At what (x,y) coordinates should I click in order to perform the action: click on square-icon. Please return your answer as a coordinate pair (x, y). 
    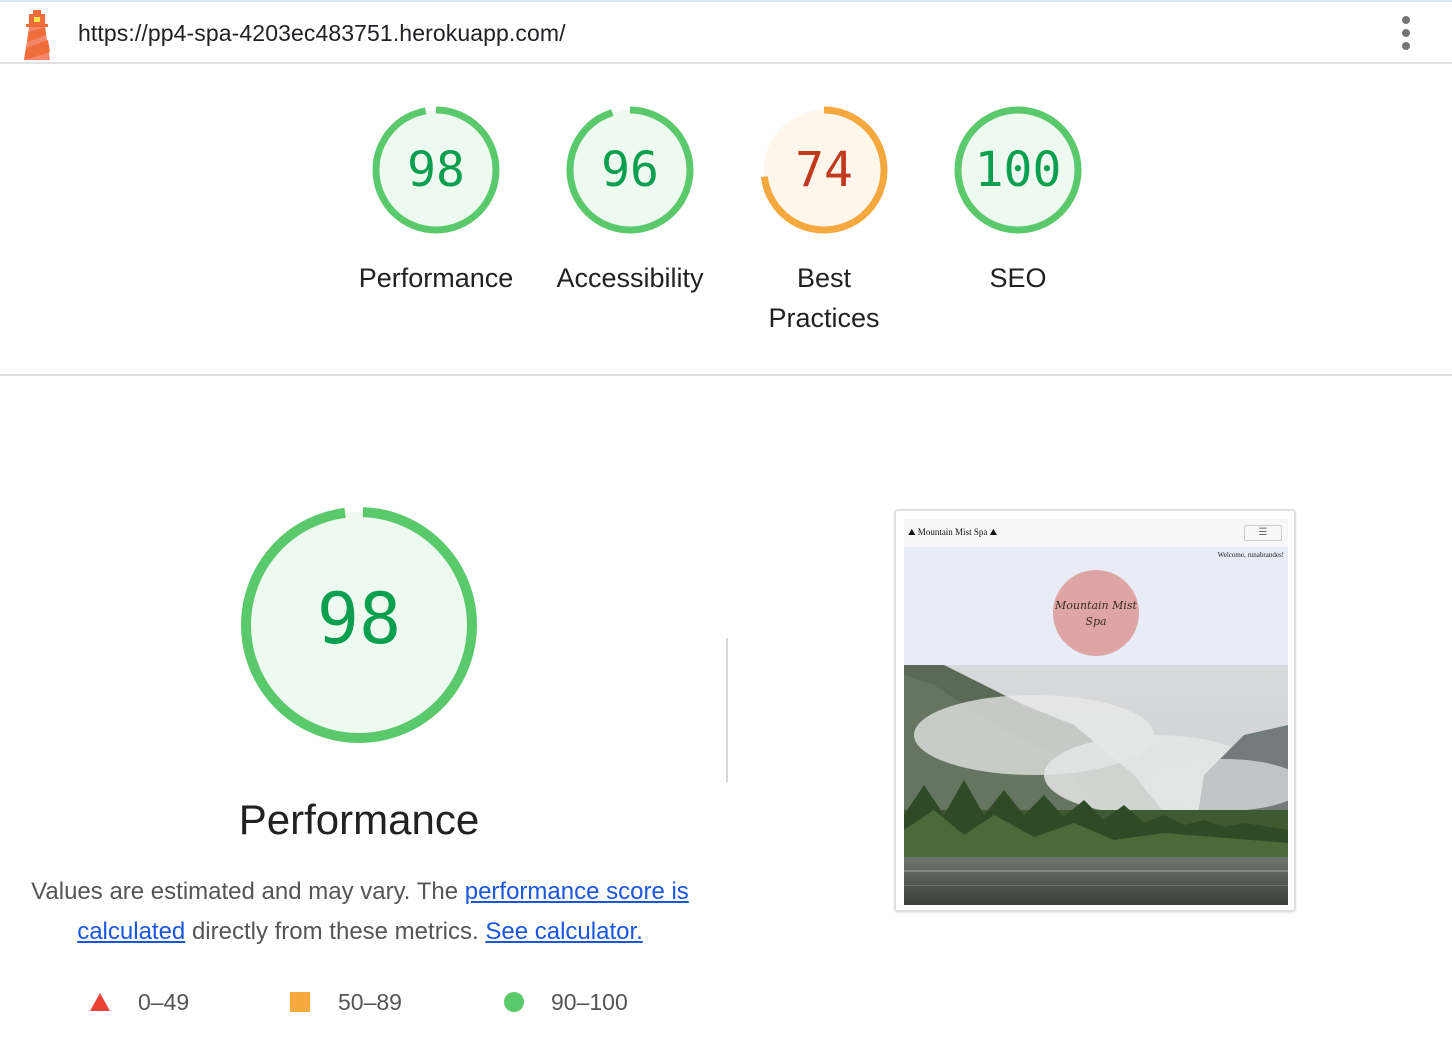
    Looking at the image, I should click on (300, 1002).